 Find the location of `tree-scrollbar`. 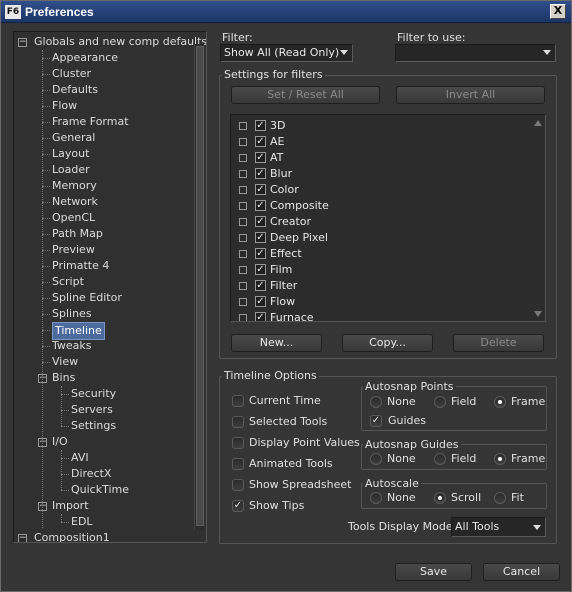

tree-scrollbar is located at coordinates (199, 287).